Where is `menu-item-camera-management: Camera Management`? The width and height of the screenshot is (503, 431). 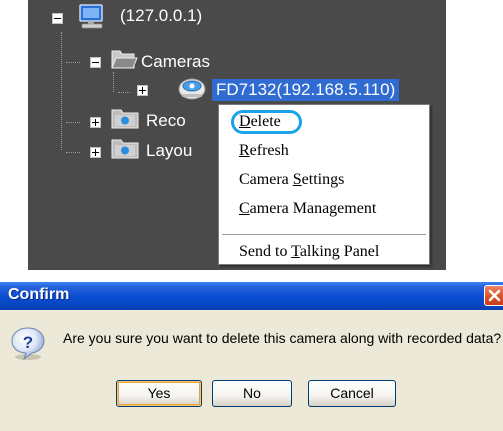 menu-item-camera-management: Camera Management is located at coordinates (307, 209).